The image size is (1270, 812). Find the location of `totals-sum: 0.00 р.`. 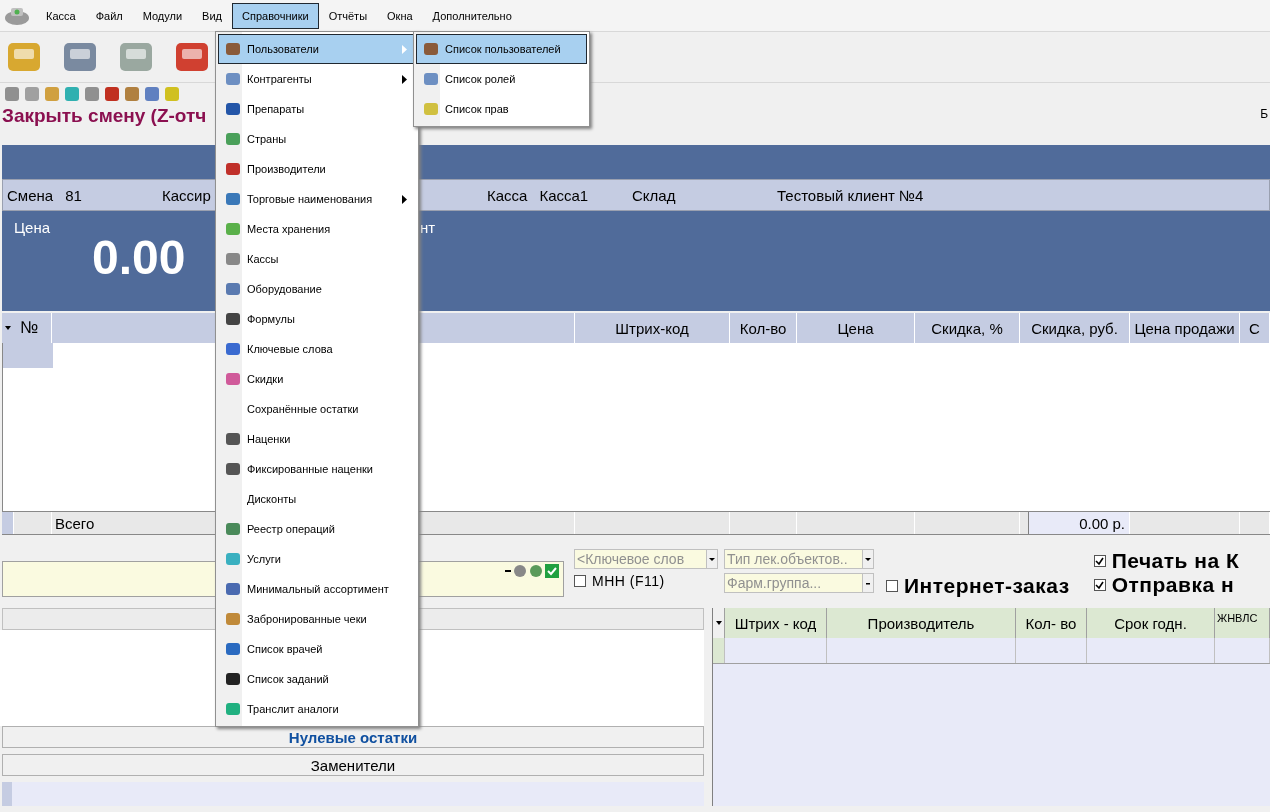

totals-sum: 0.00 р. is located at coordinates (1079, 523).